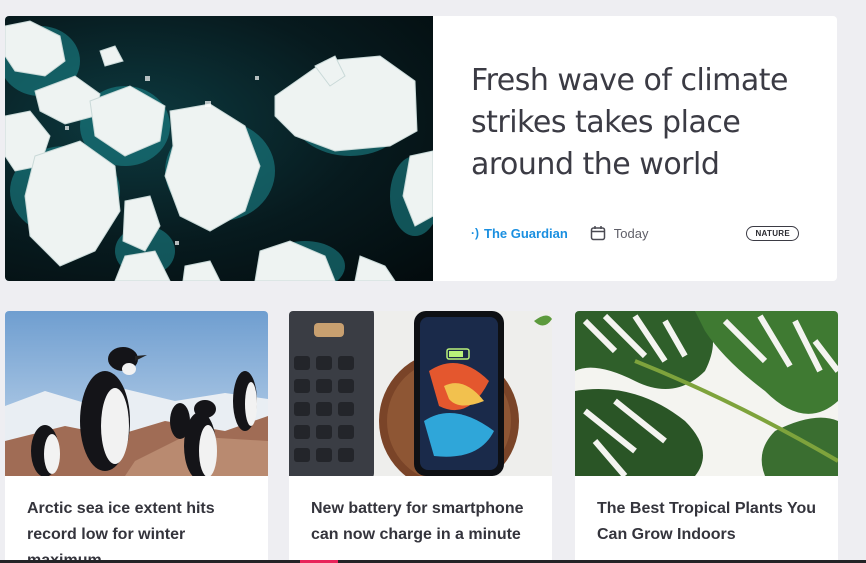 This screenshot has height=563, width=866. Describe the element at coordinates (706, 393) in the screenshot. I see `monstera-plant-image` at that location.